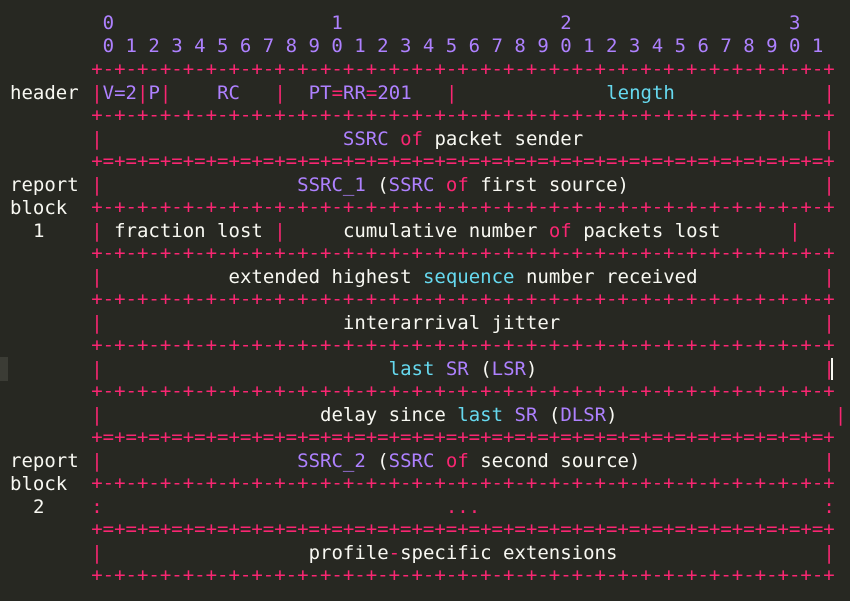 The image size is (850, 601). What do you see at coordinates (652, 231) in the screenshot?
I see `field-cumulative-b: packets lost` at bounding box center [652, 231].